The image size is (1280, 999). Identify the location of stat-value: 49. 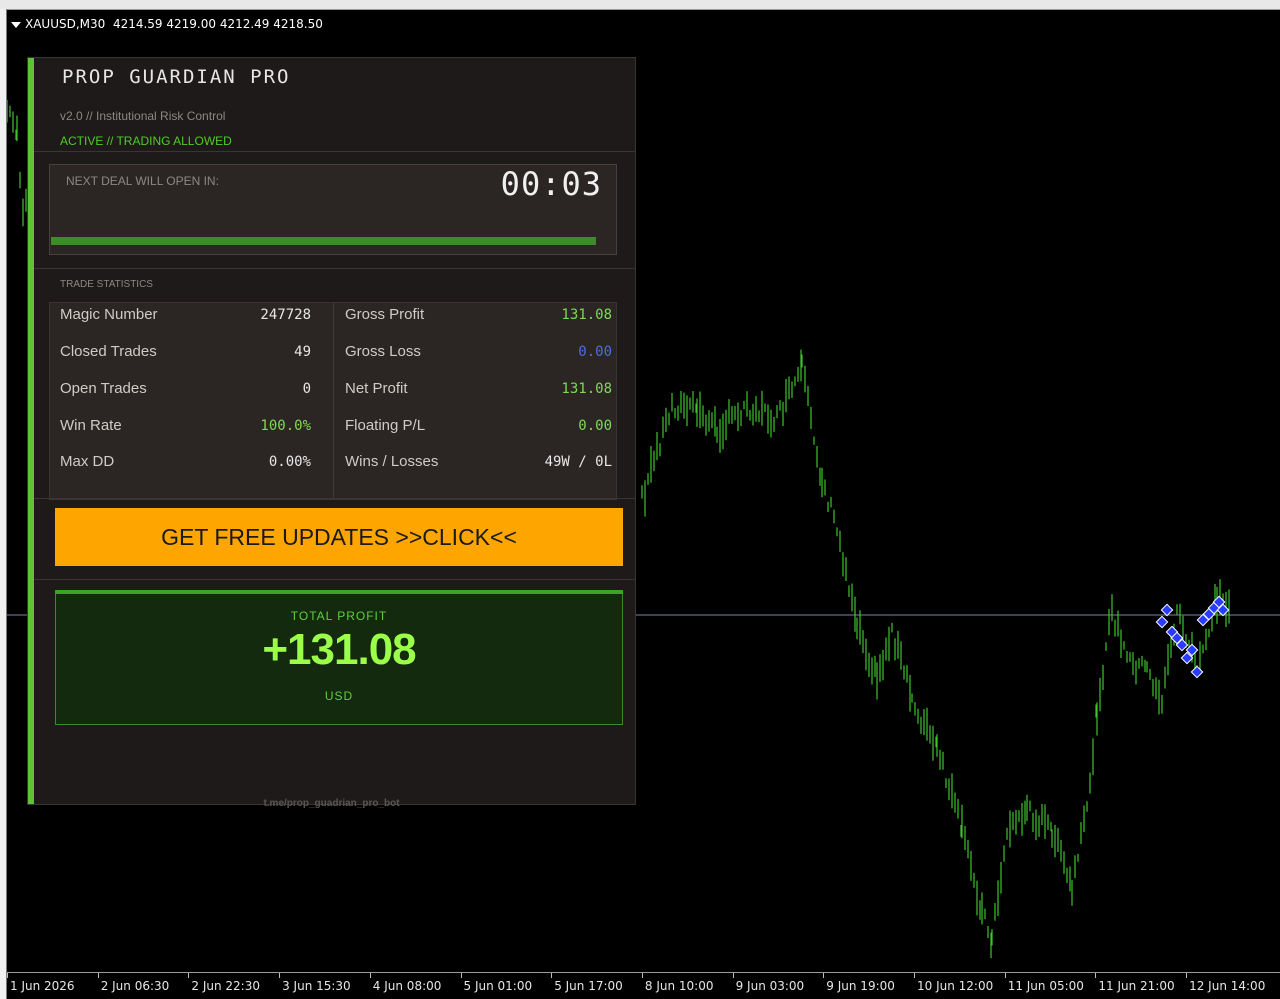
(302, 352).